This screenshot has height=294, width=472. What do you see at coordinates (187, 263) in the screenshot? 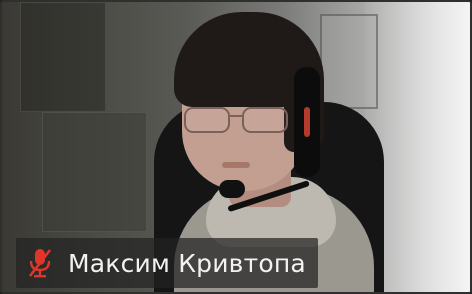
I see `participant-name: Максим Кривтопа` at bounding box center [187, 263].